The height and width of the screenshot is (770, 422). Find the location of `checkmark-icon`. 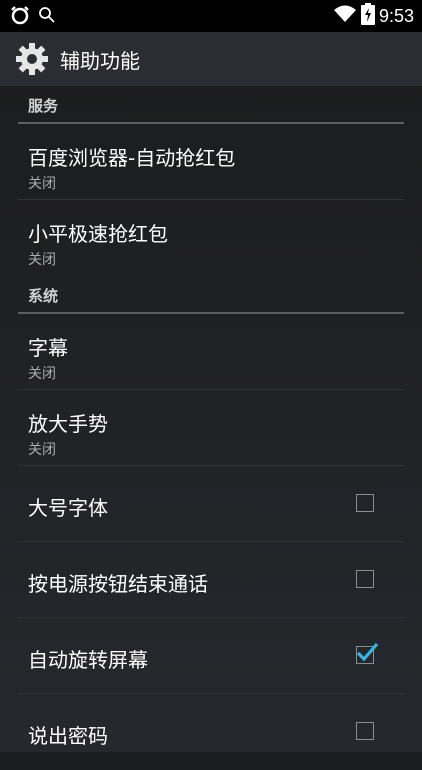

checkmark-icon is located at coordinates (367, 652).